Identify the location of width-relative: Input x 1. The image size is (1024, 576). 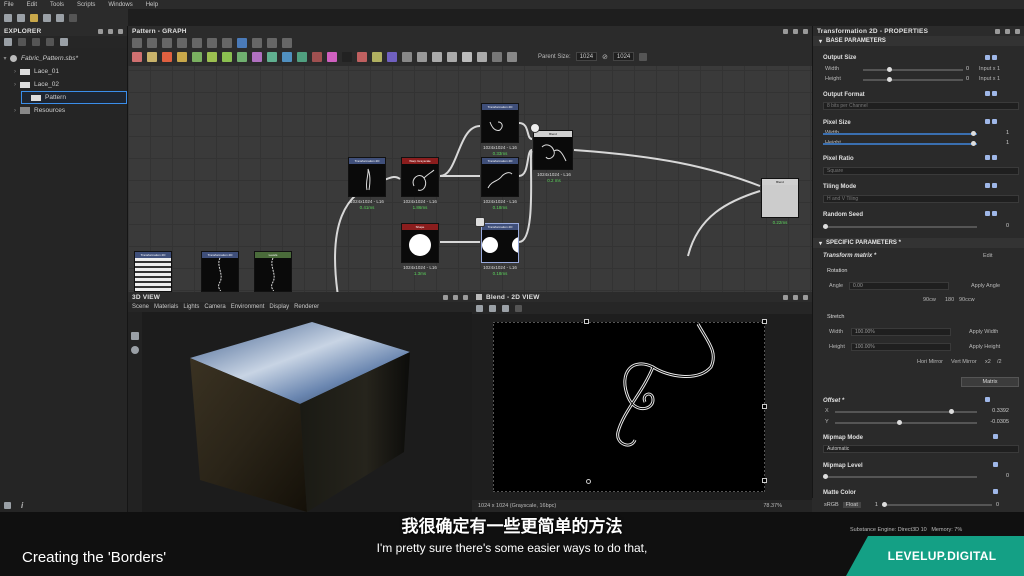
(989, 69).